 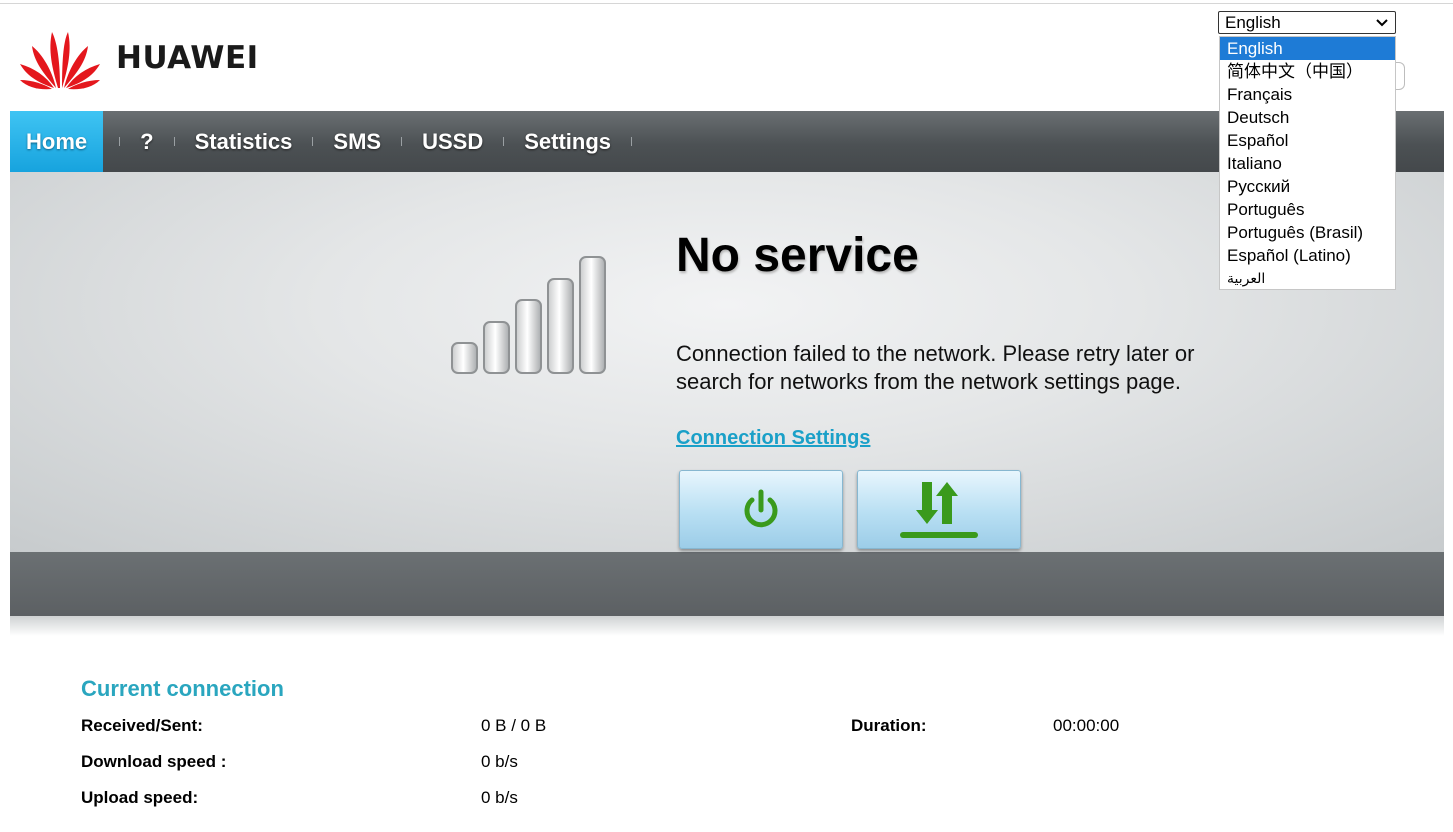 I want to click on language-option: Italiano, so click(x=1307, y=163).